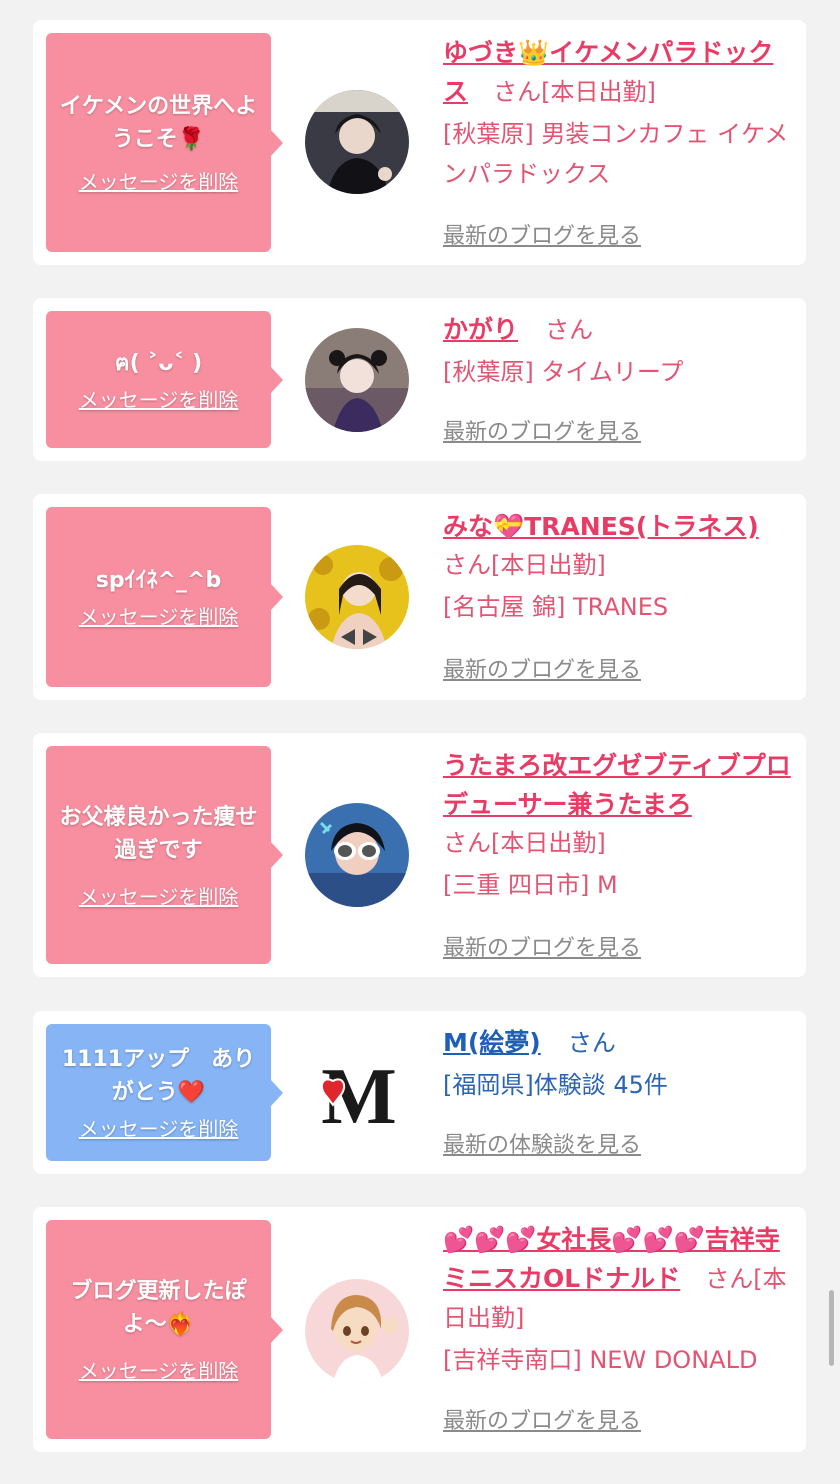 This screenshot has width=840, height=1484. I want to click on entry-info: かがり さん [秋葉原] タイムリープ, so click(617, 351).